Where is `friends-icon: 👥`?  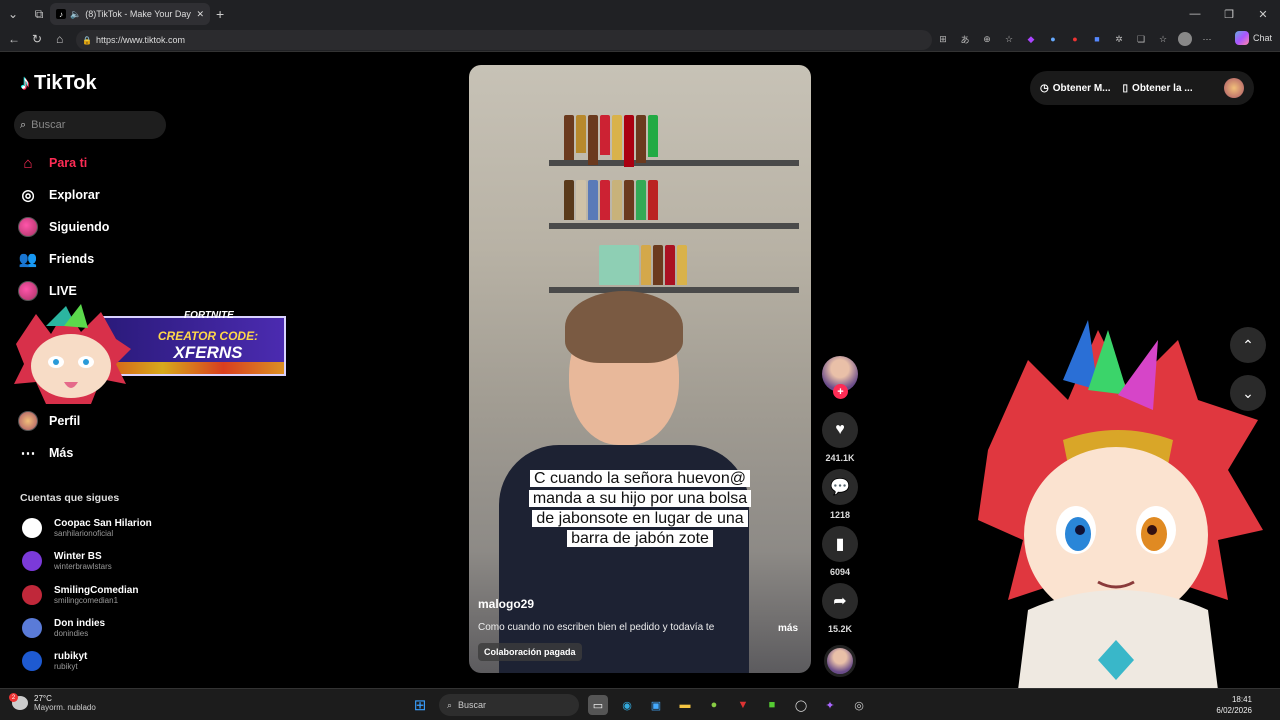
friends-icon: 👥 is located at coordinates (28, 259).